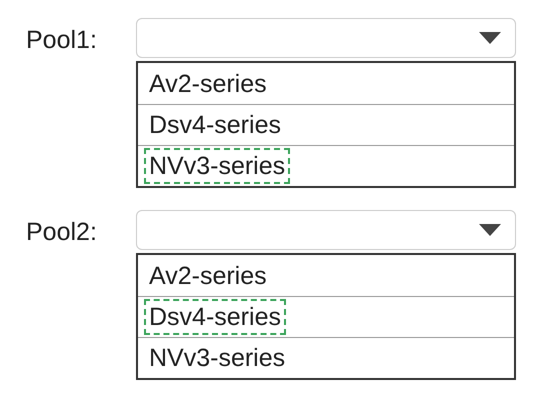 The image size is (538, 403). What do you see at coordinates (62, 232) in the screenshot?
I see `pool-label: Pool2:` at bounding box center [62, 232].